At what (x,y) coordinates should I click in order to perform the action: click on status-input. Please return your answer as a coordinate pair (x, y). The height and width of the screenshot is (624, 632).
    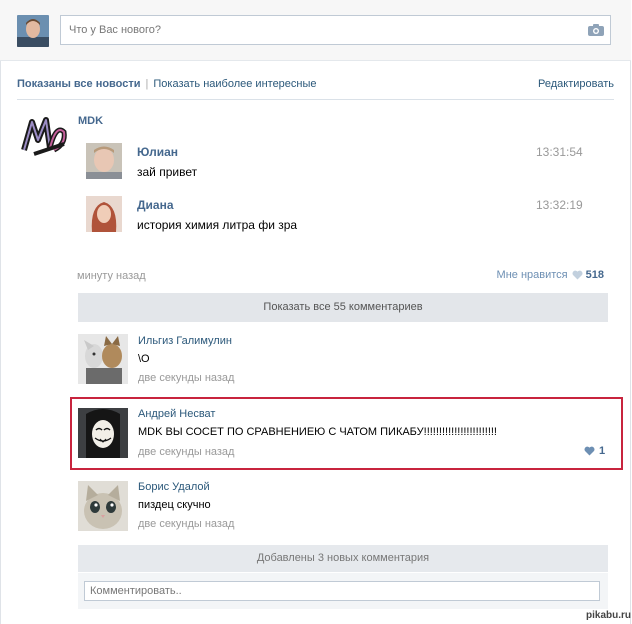
    Looking at the image, I should click on (335, 30).